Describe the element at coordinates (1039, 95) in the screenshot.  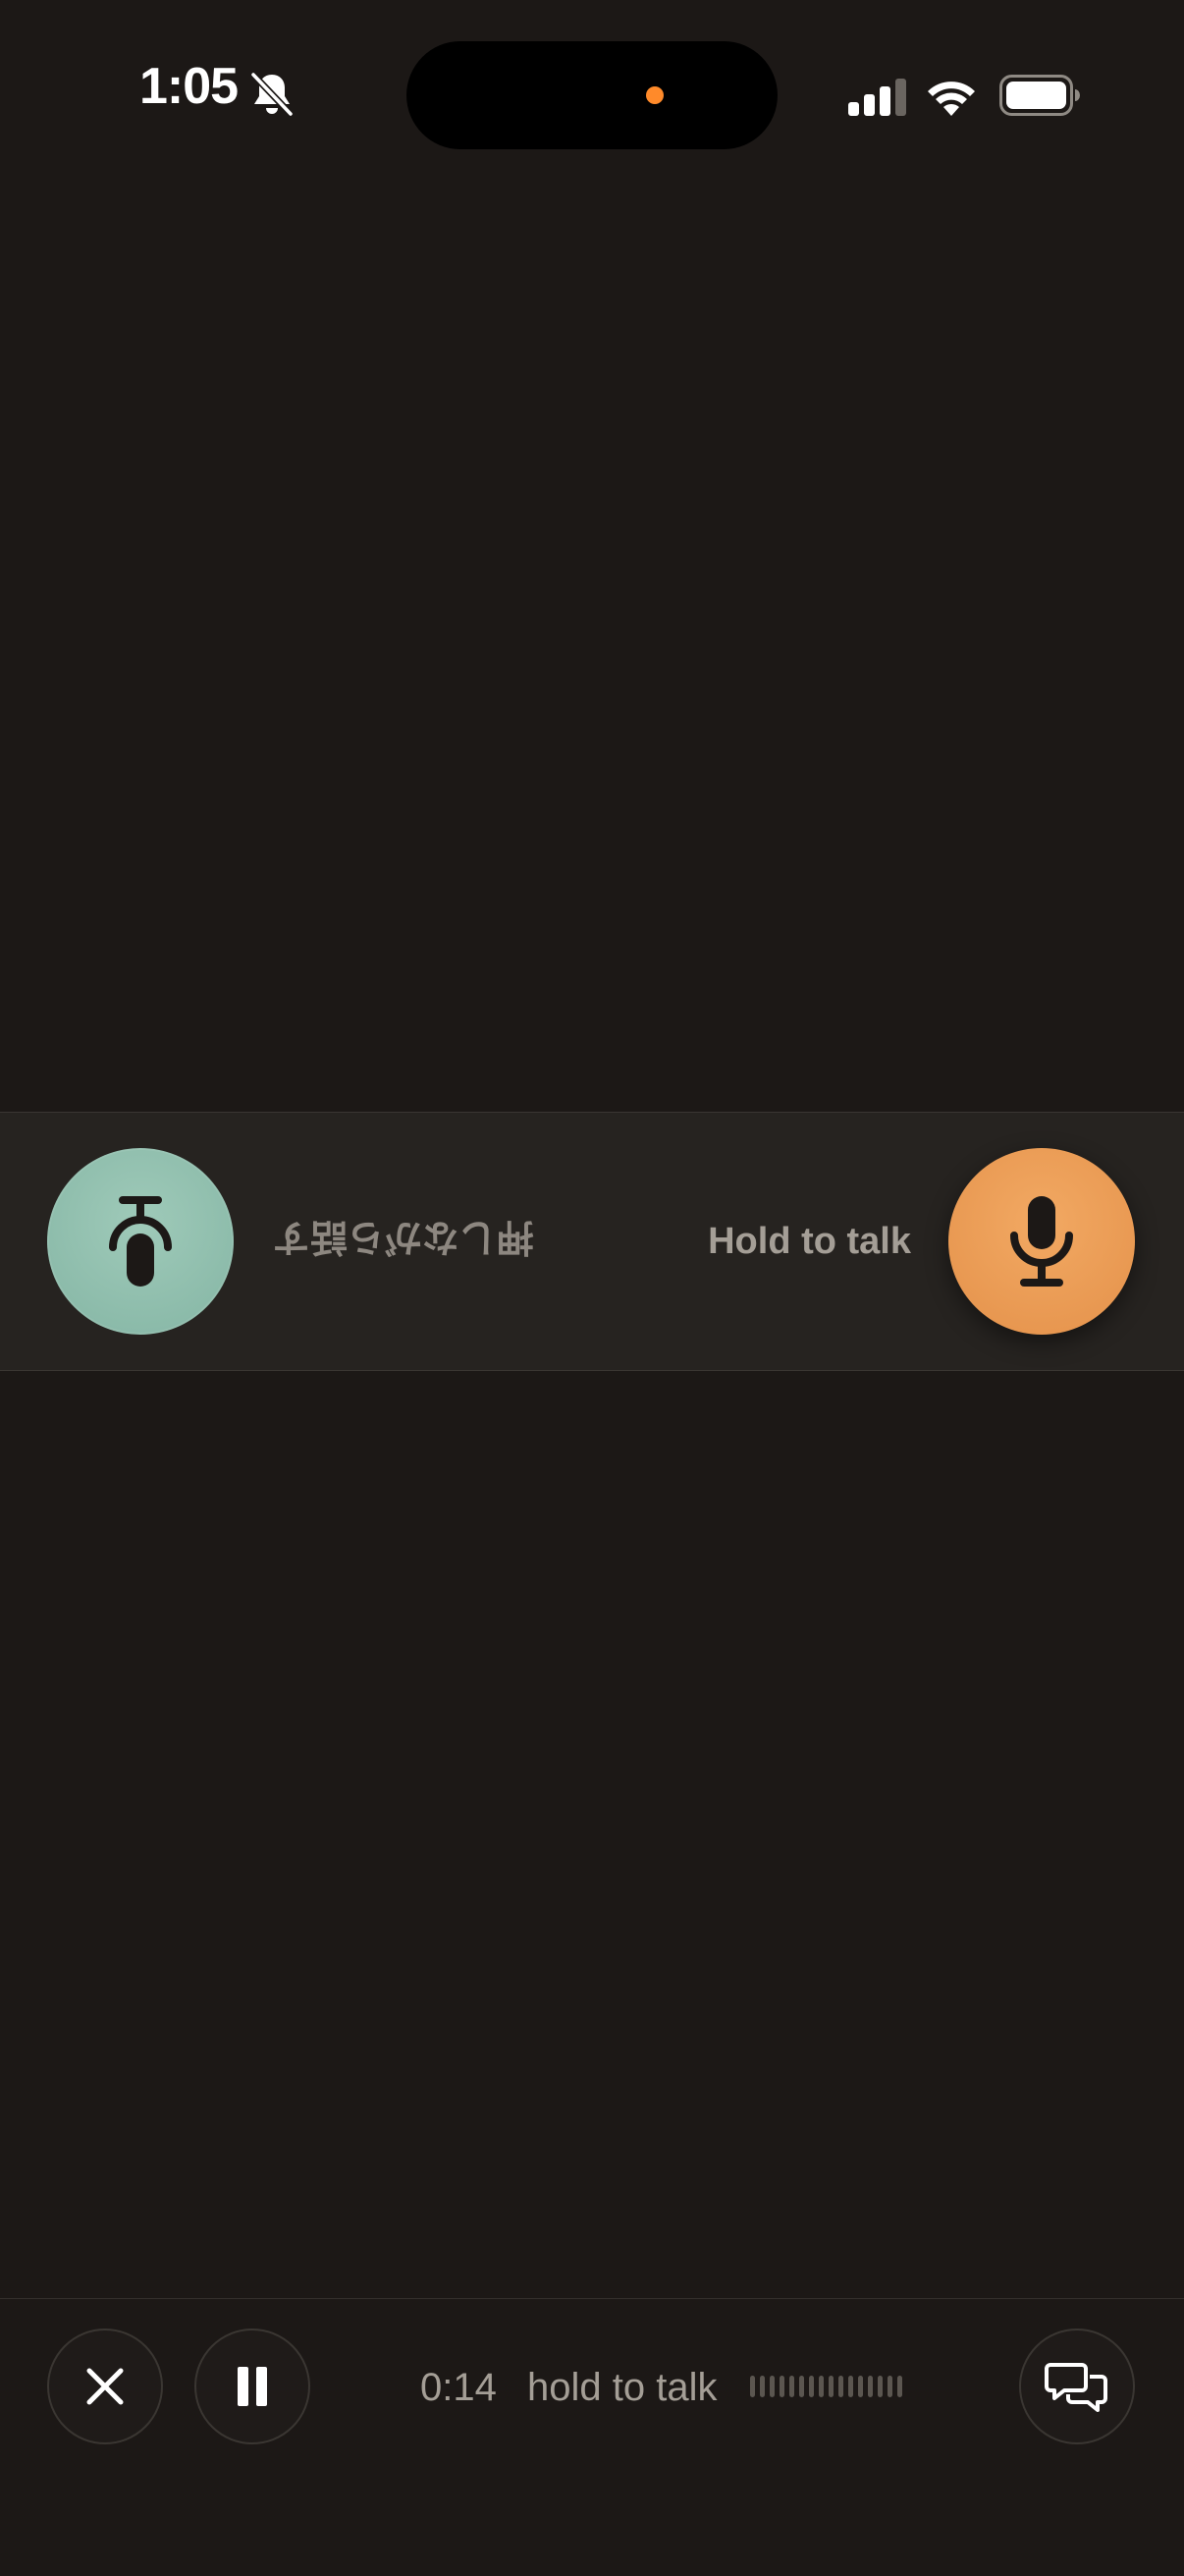
I see `battery-icon` at that location.